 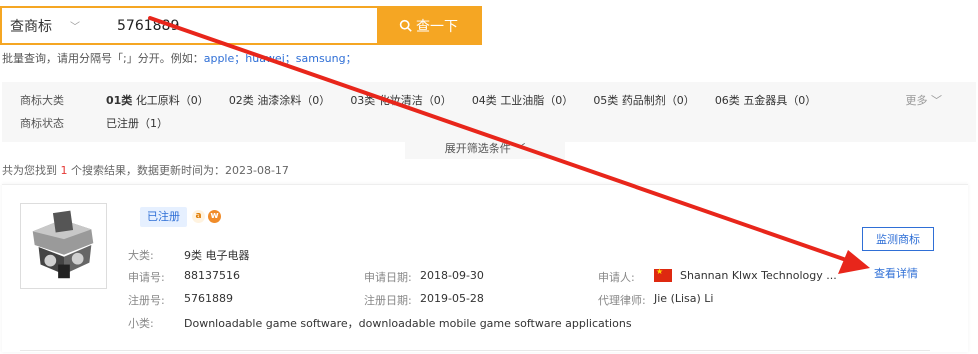 What do you see at coordinates (42, 123) in the screenshot?
I see `status-filter-label: 商标状态` at bounding box center [42, 123].